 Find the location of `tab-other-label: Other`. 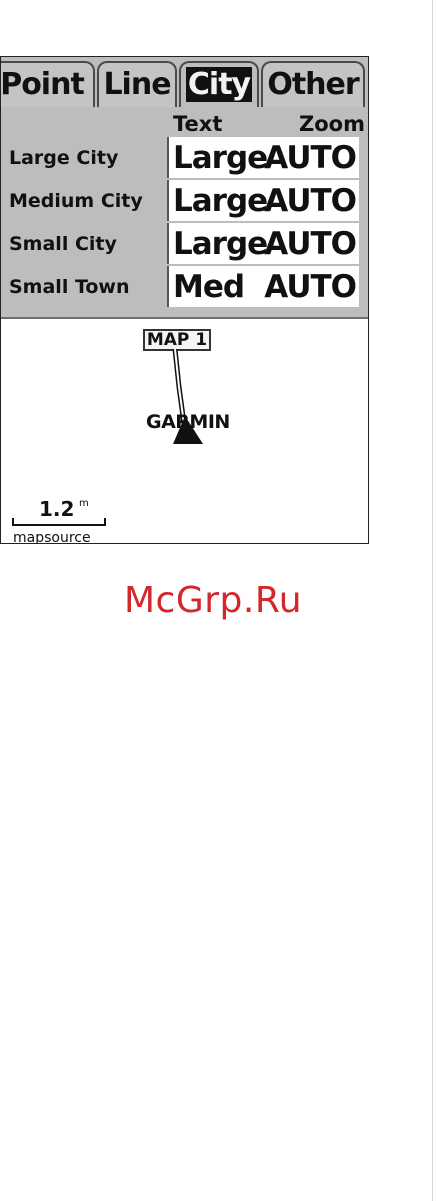

tab-other-label: Other is located at coordinates (313, 84).